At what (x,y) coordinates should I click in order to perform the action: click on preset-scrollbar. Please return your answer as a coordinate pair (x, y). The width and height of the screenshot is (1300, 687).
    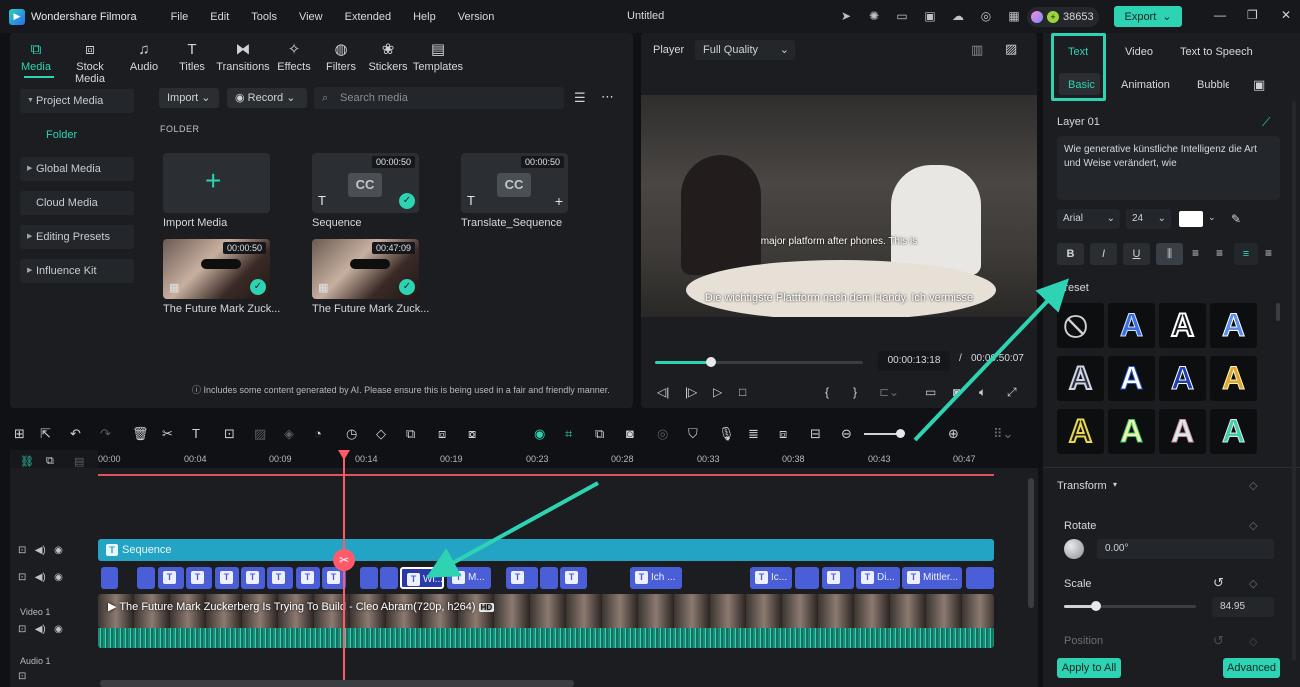
    Looking at the image, I should click on (1278, 312).